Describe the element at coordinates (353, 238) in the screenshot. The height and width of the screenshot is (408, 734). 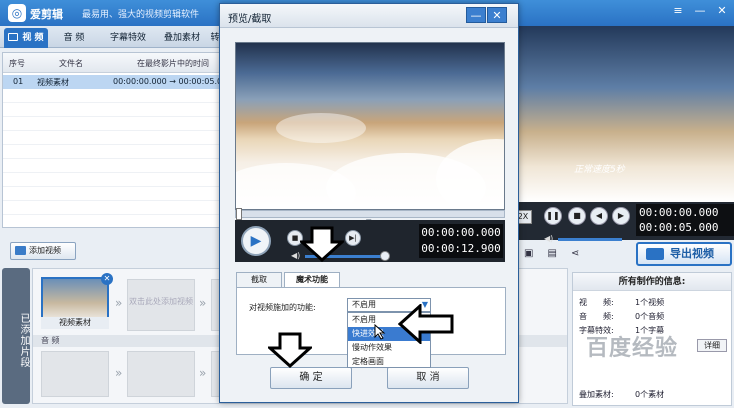
I see `next-frame-icon: ▶|` at that location.